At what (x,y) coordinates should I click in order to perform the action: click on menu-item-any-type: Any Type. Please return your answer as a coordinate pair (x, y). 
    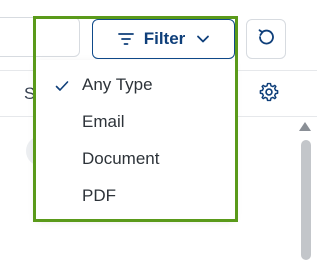
    Looking at the image, I should click on (135, 85).